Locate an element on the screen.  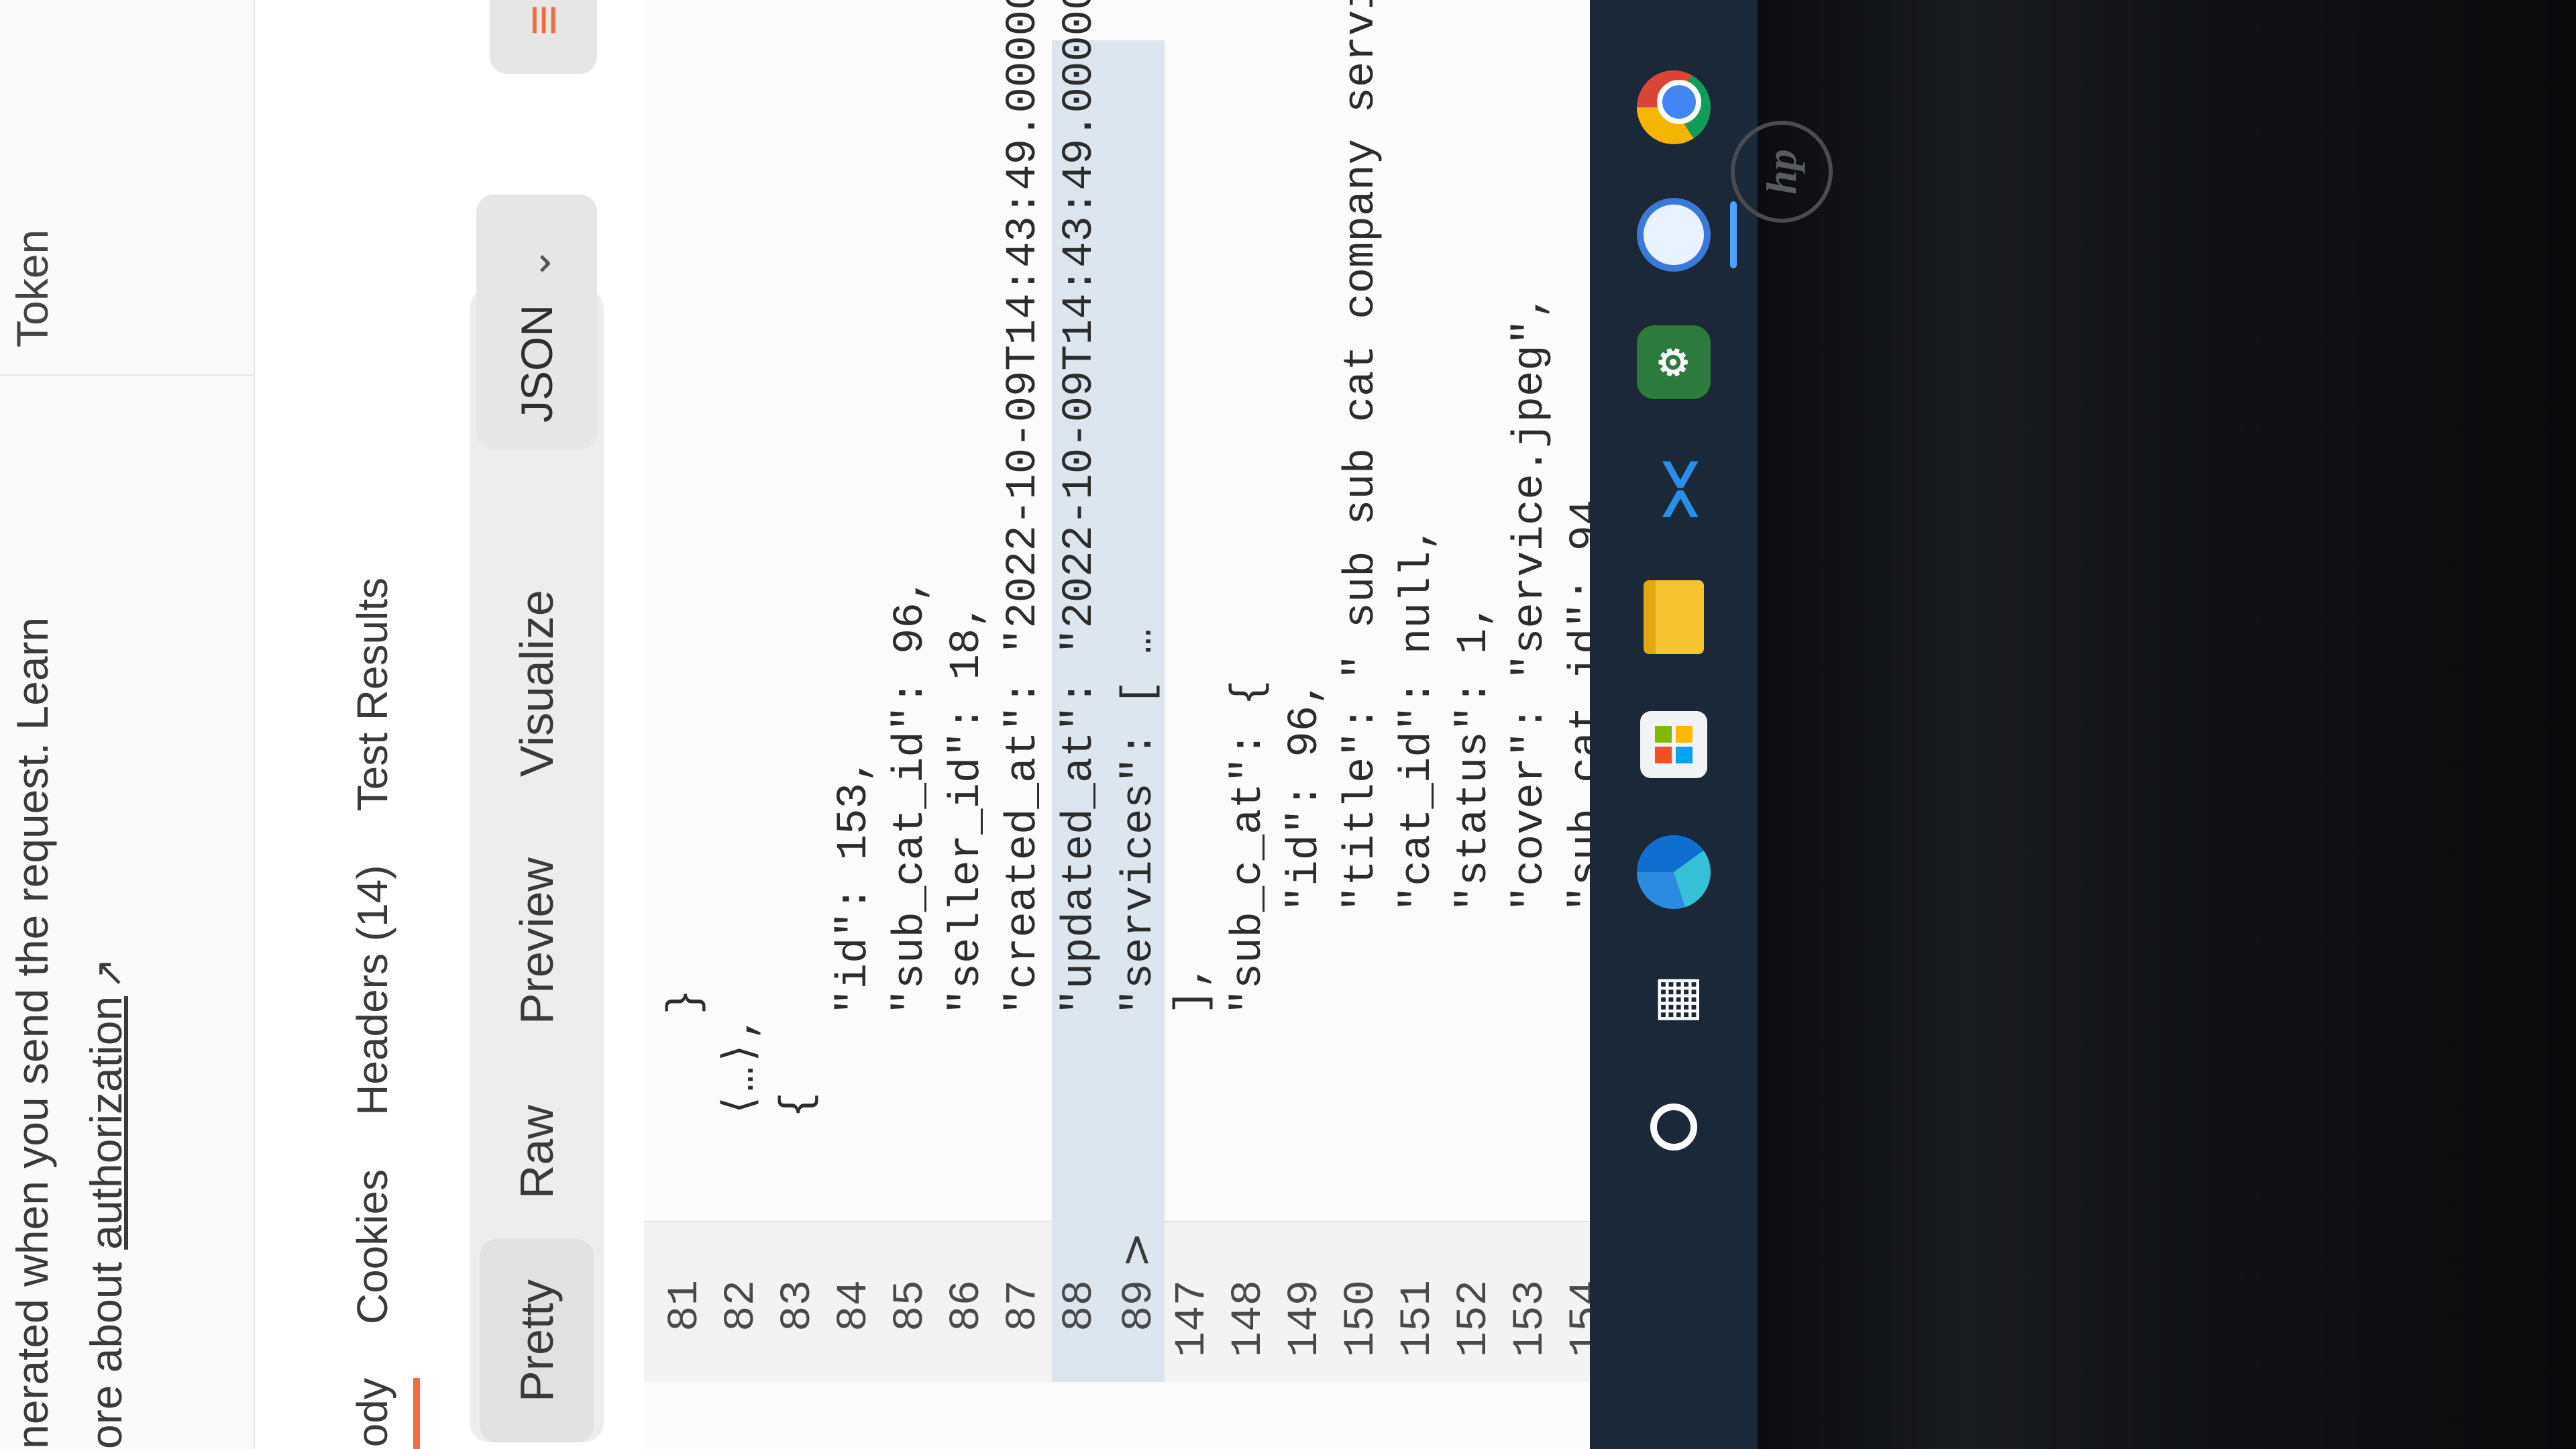
line-number: 83 is located at coordinates (798, 1306).